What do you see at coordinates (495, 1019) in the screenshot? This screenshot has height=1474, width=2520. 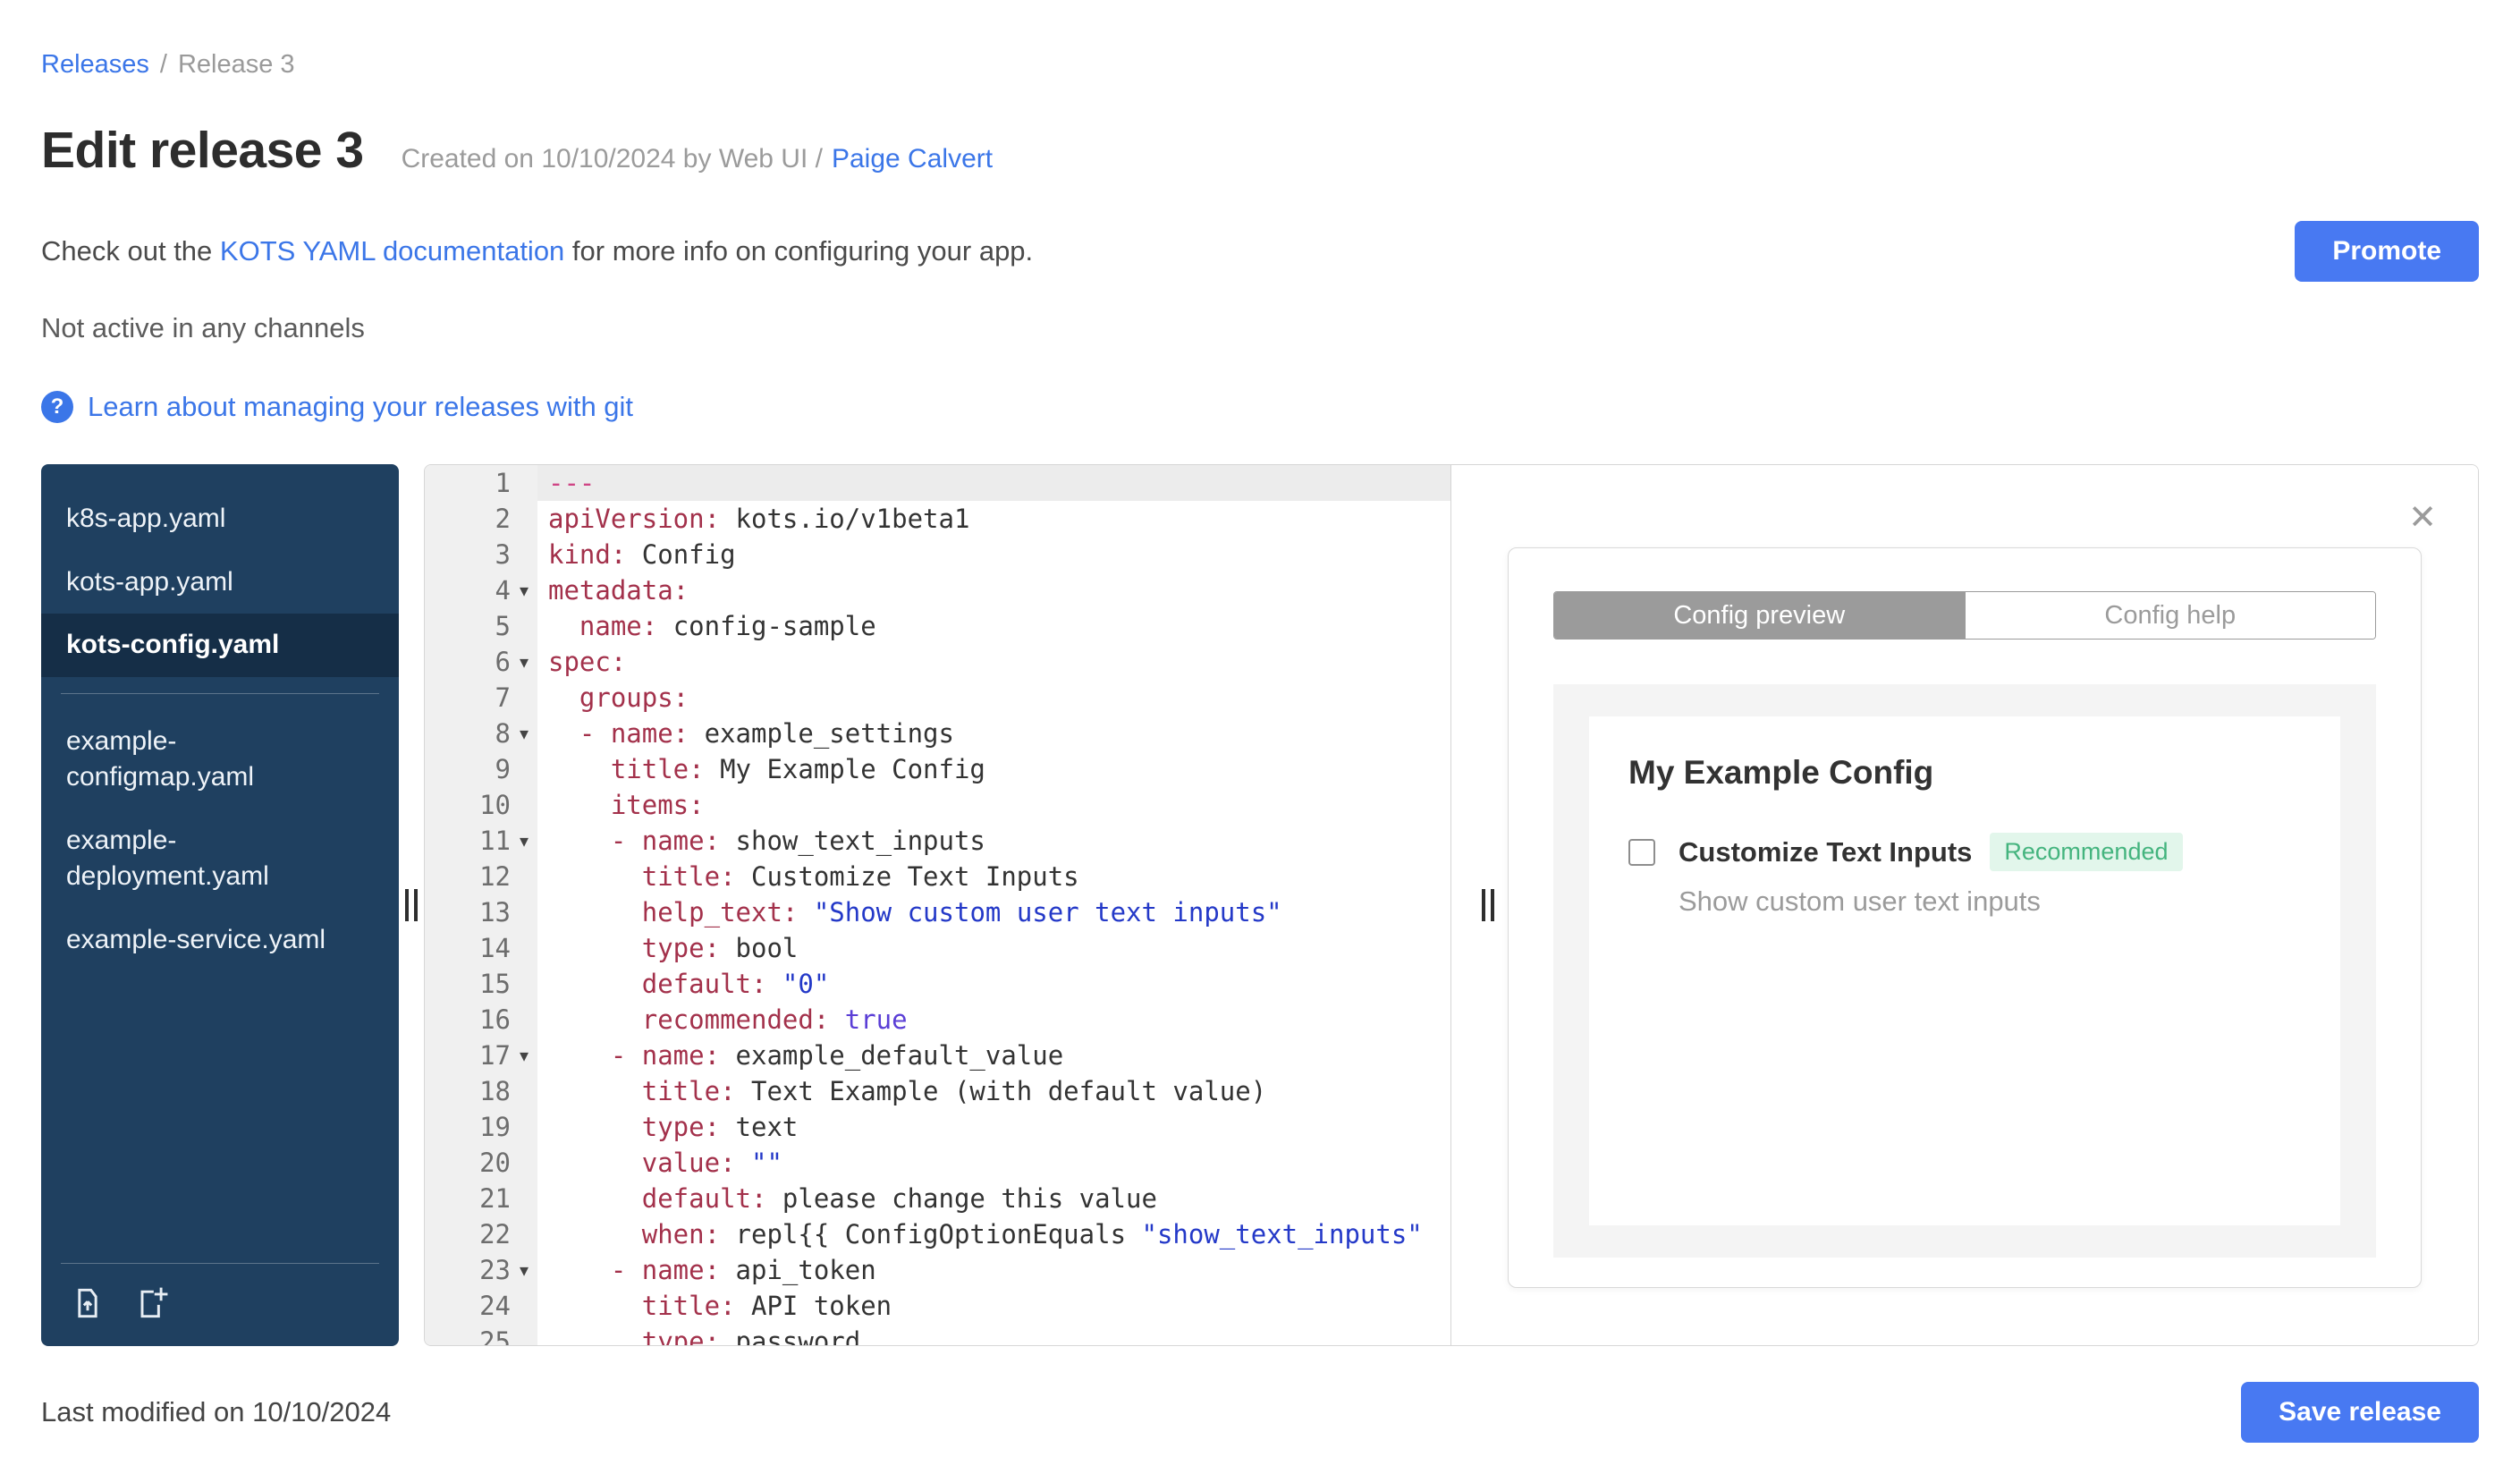 I see `line-number: 16` at bounding box center [495, 1019].